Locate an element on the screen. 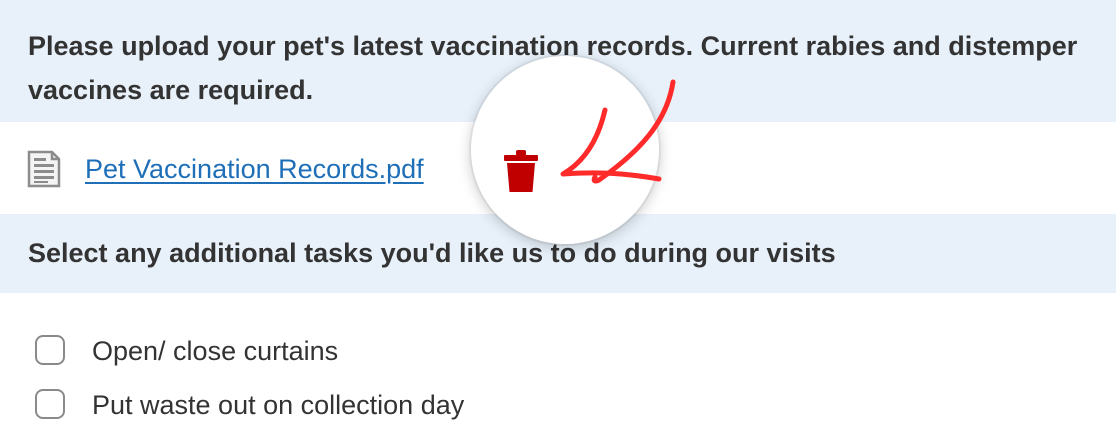  uploaded-file-link: Pet Vaccination Records.pdf is located at coordinates (254, 169).